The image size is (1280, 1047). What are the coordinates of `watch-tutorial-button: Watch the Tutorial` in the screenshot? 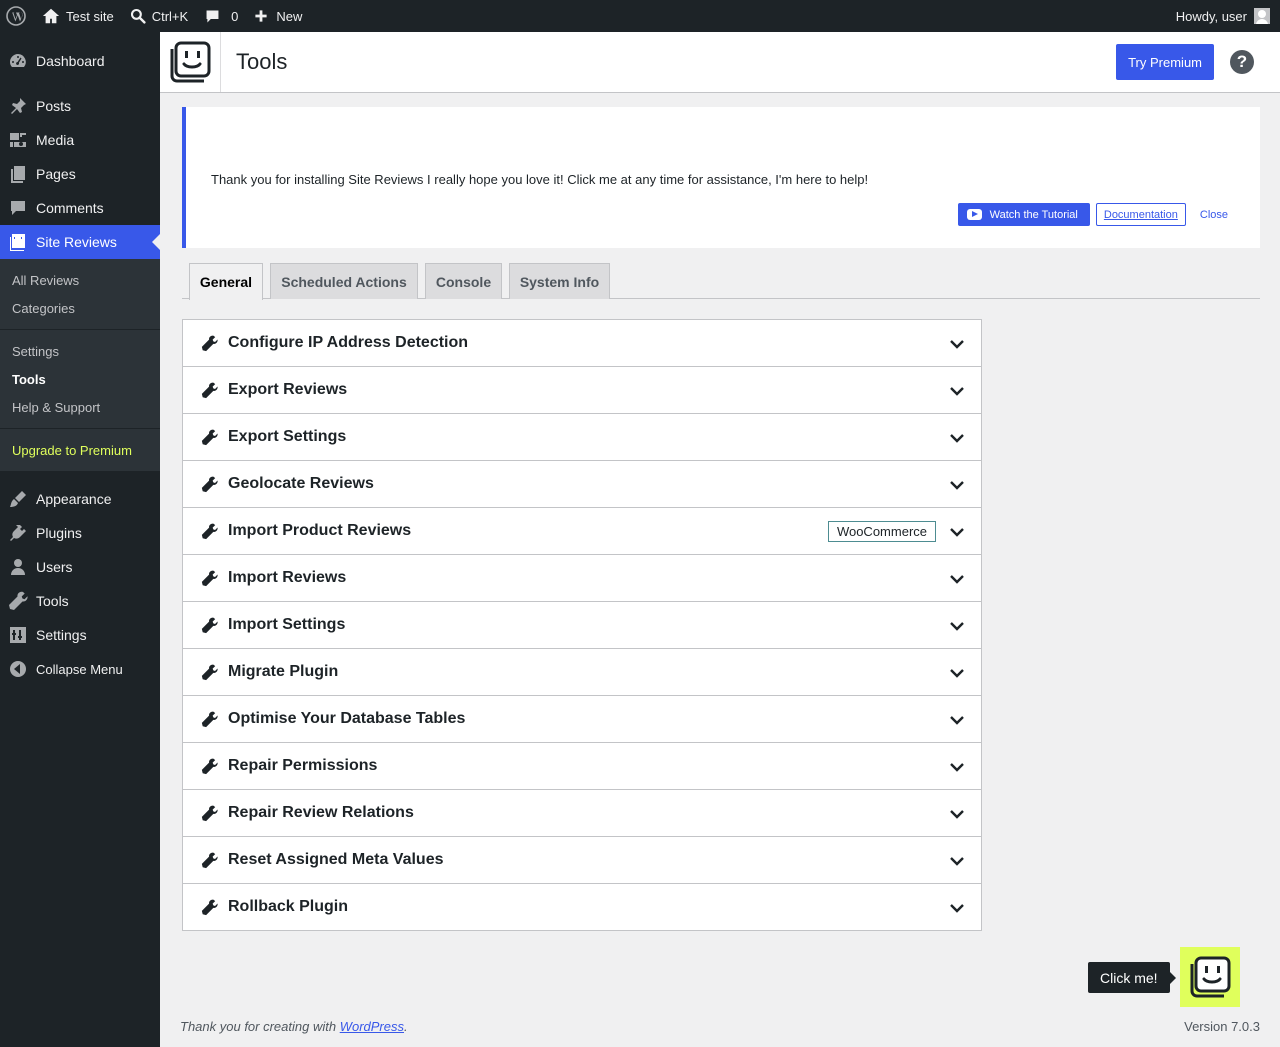 It's located at (1023, 214).